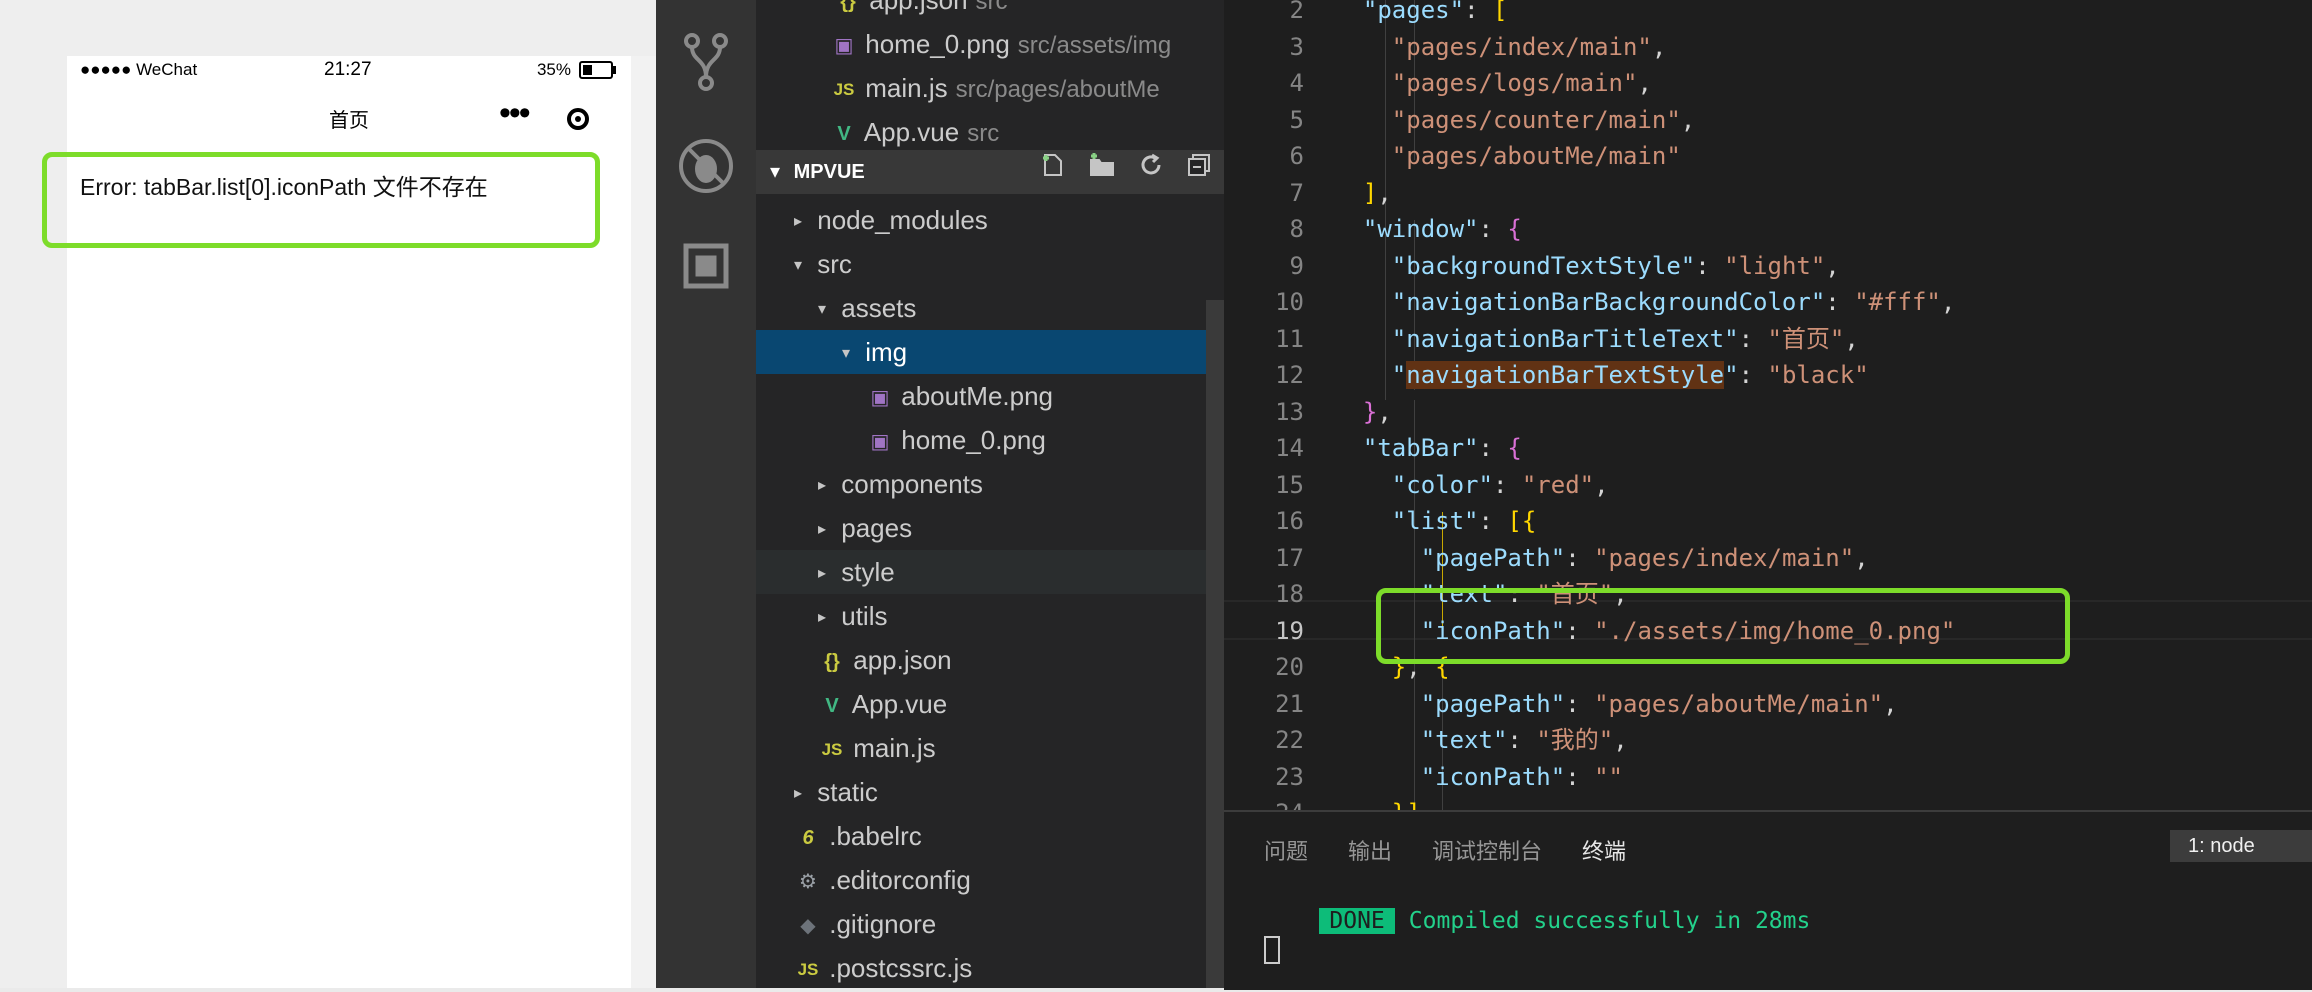 The height and width of the screenshot is (992, 2312). I want to click on line-number: 16, so click(1289, 521).